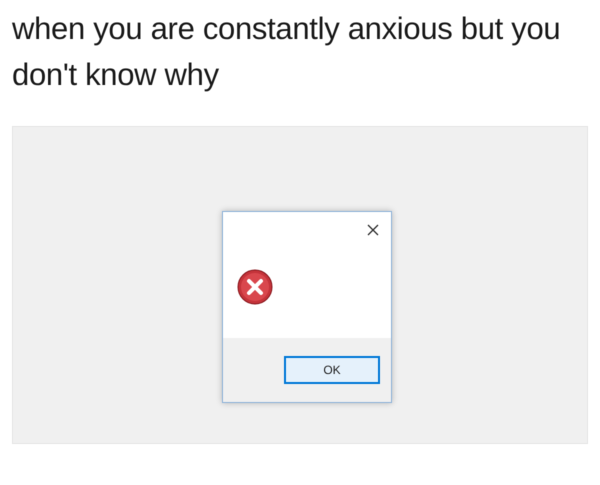  Describe the element at coordinates (332, 370) in the screenshot. I see `ok-button: OK` at that location.